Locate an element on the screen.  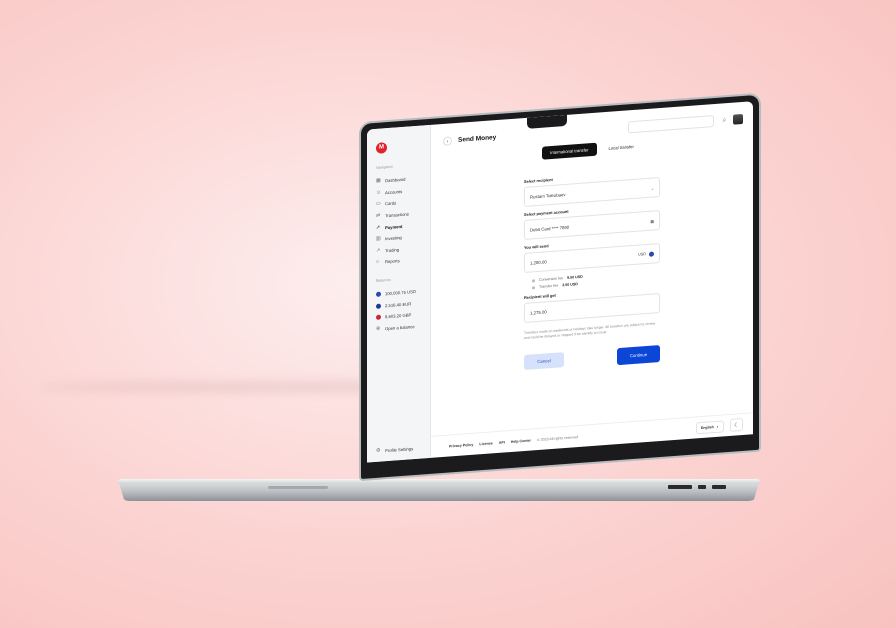
profile-settings-link: ⚙ Profile Settings is located at coordinates (394, 450).